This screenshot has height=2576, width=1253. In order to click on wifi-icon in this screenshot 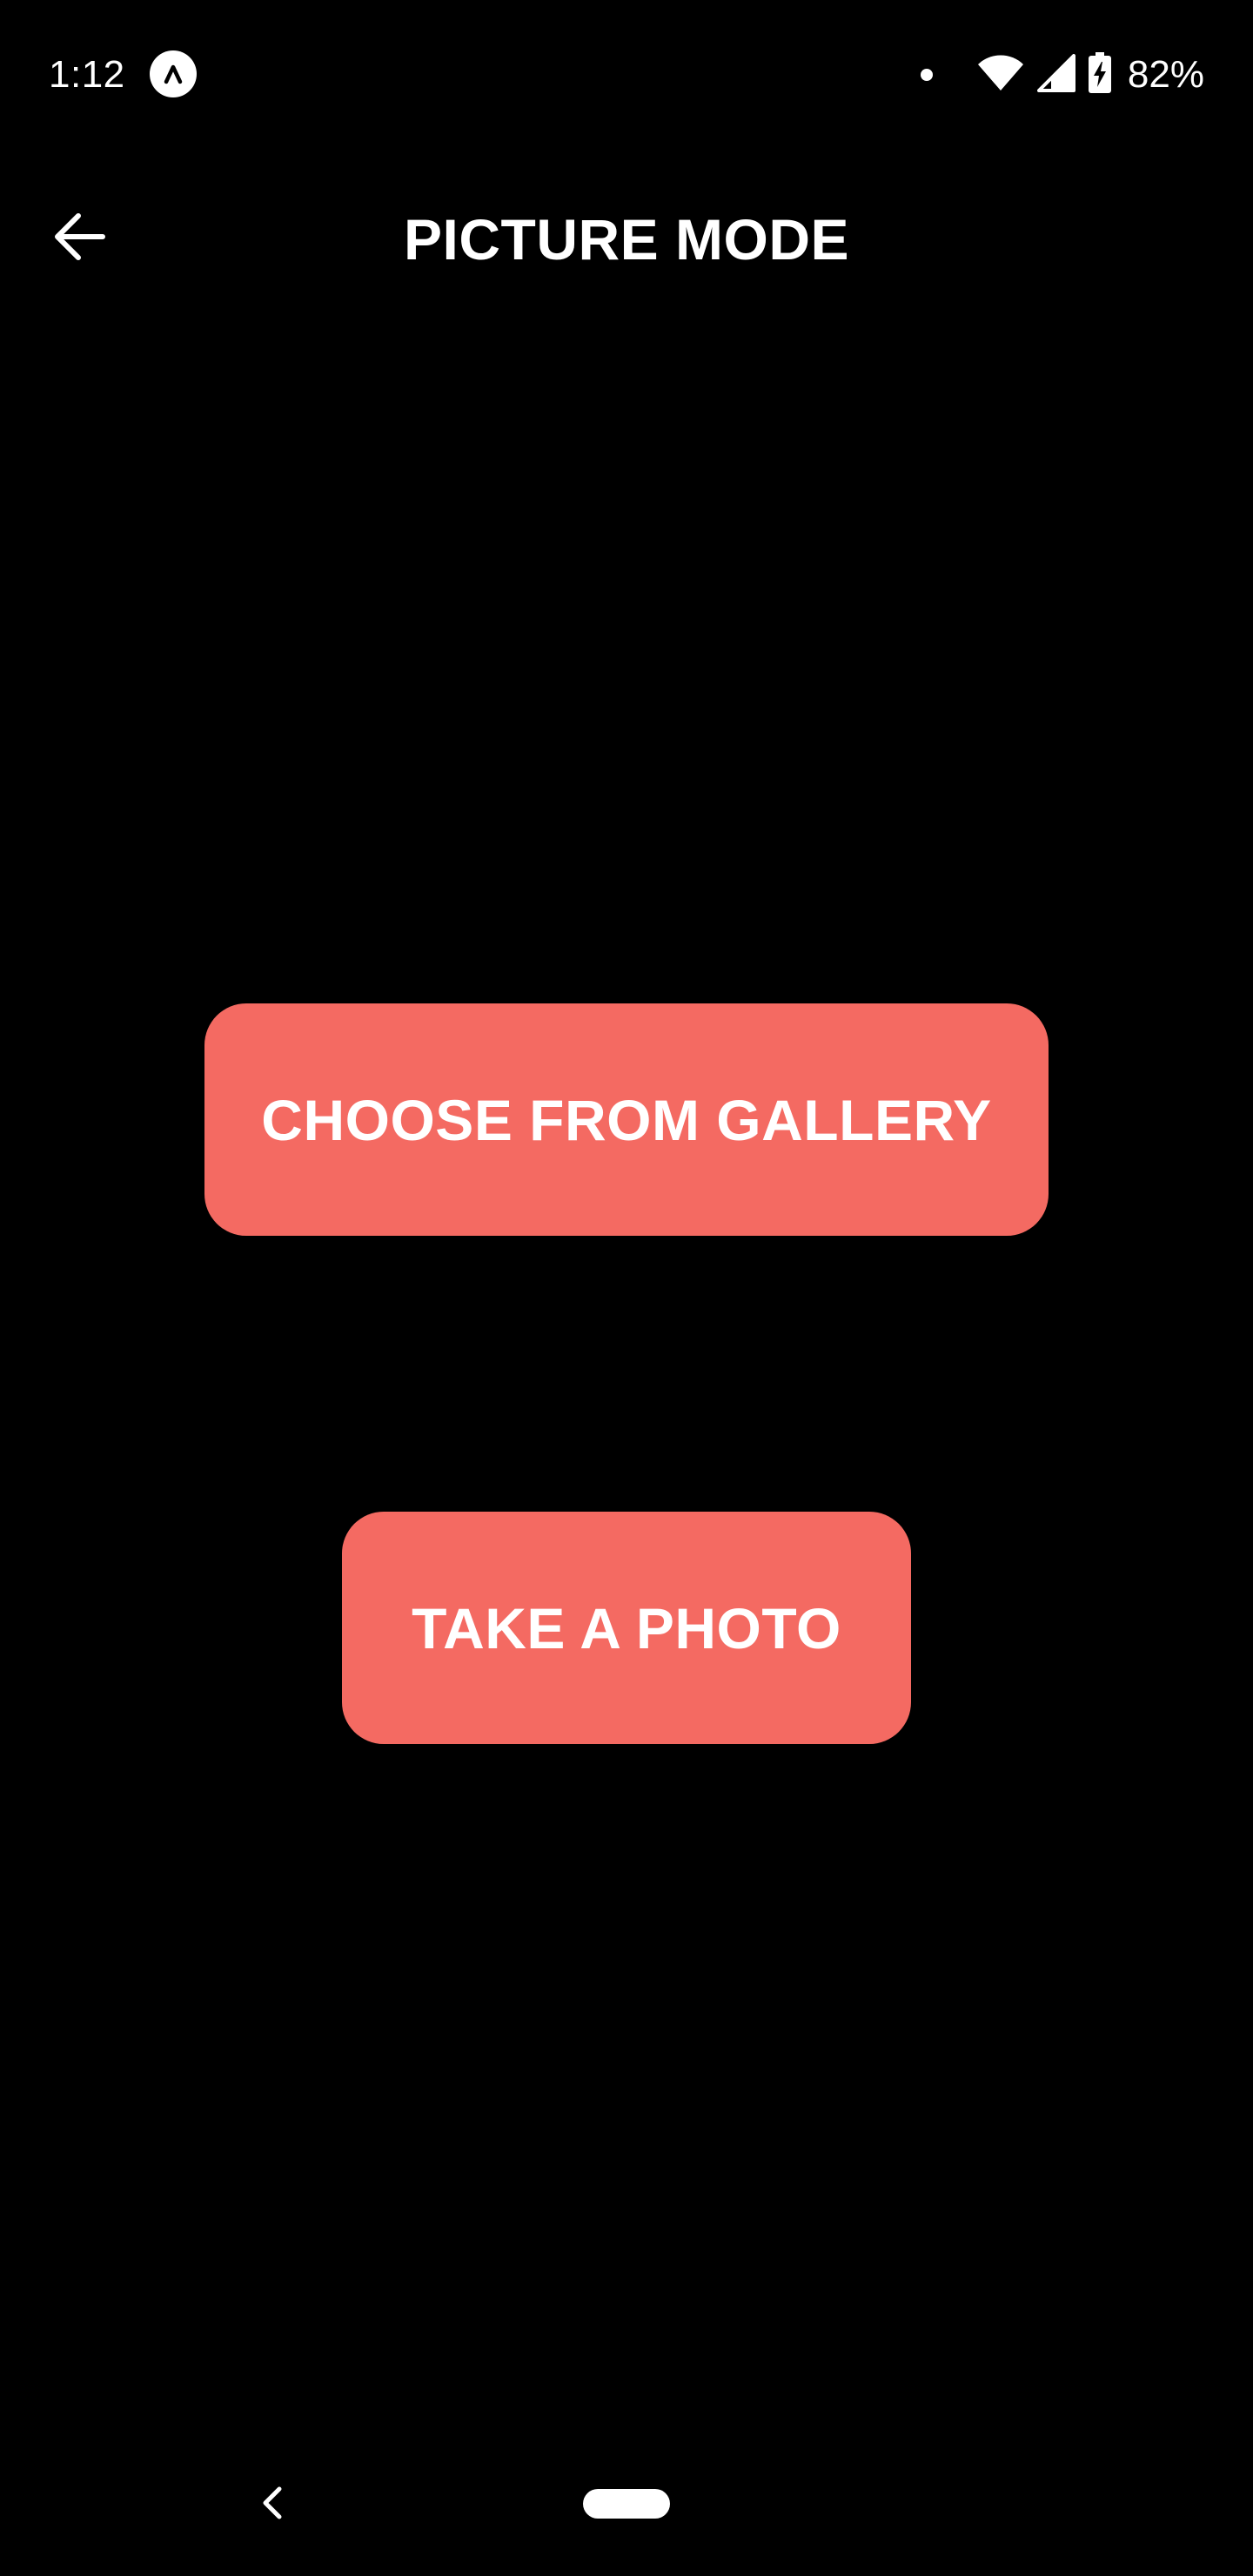, I will do `click(1001, 75)`.